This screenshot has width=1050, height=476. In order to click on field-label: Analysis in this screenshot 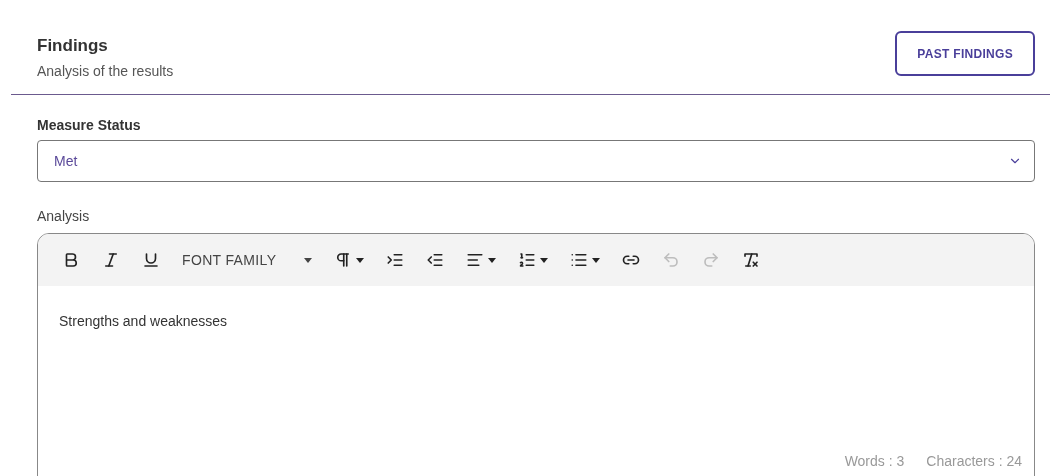, I will do `click(64, 216)`.